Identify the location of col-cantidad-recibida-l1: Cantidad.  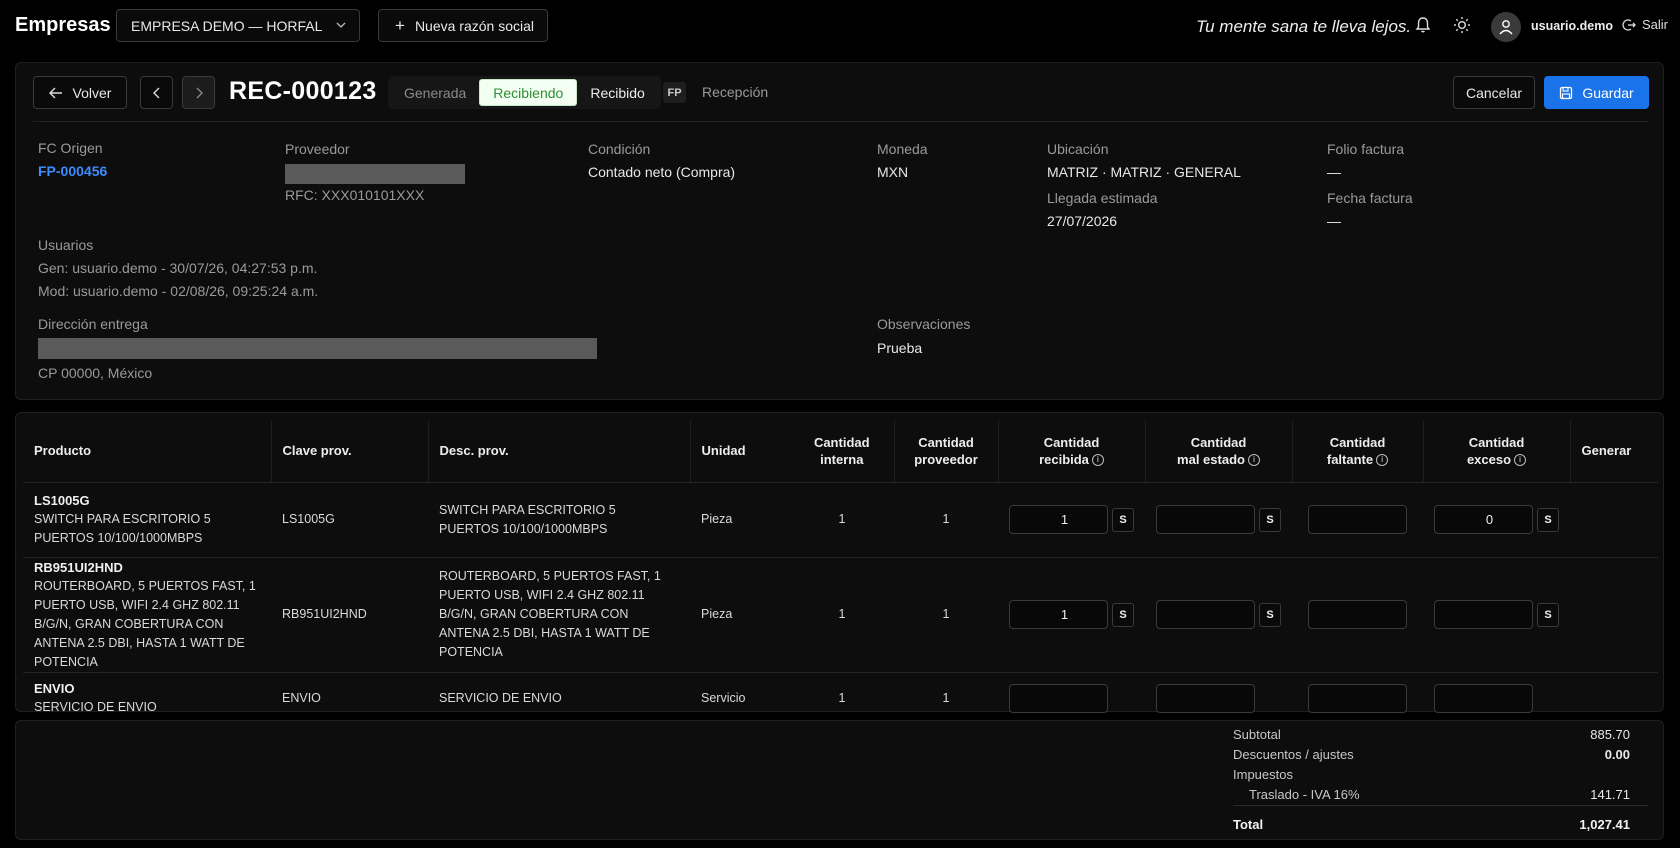
(1071, 442).